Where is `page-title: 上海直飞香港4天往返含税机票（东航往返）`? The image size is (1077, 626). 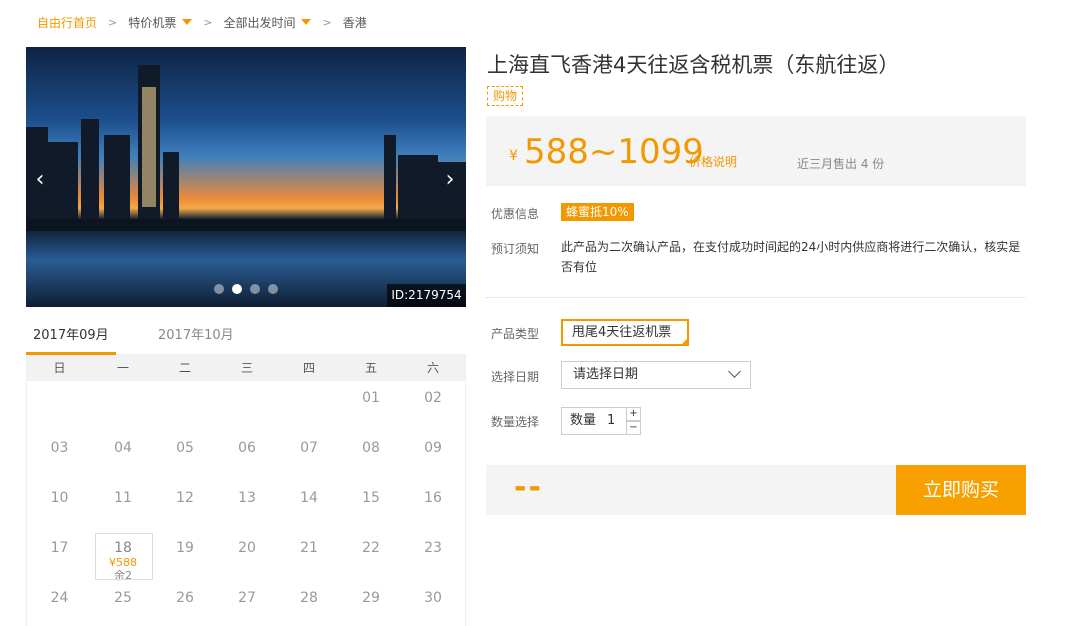 page-title: 上海直飞香港4天往返含税机票（东航往返） is located at coordinates (693, 65).